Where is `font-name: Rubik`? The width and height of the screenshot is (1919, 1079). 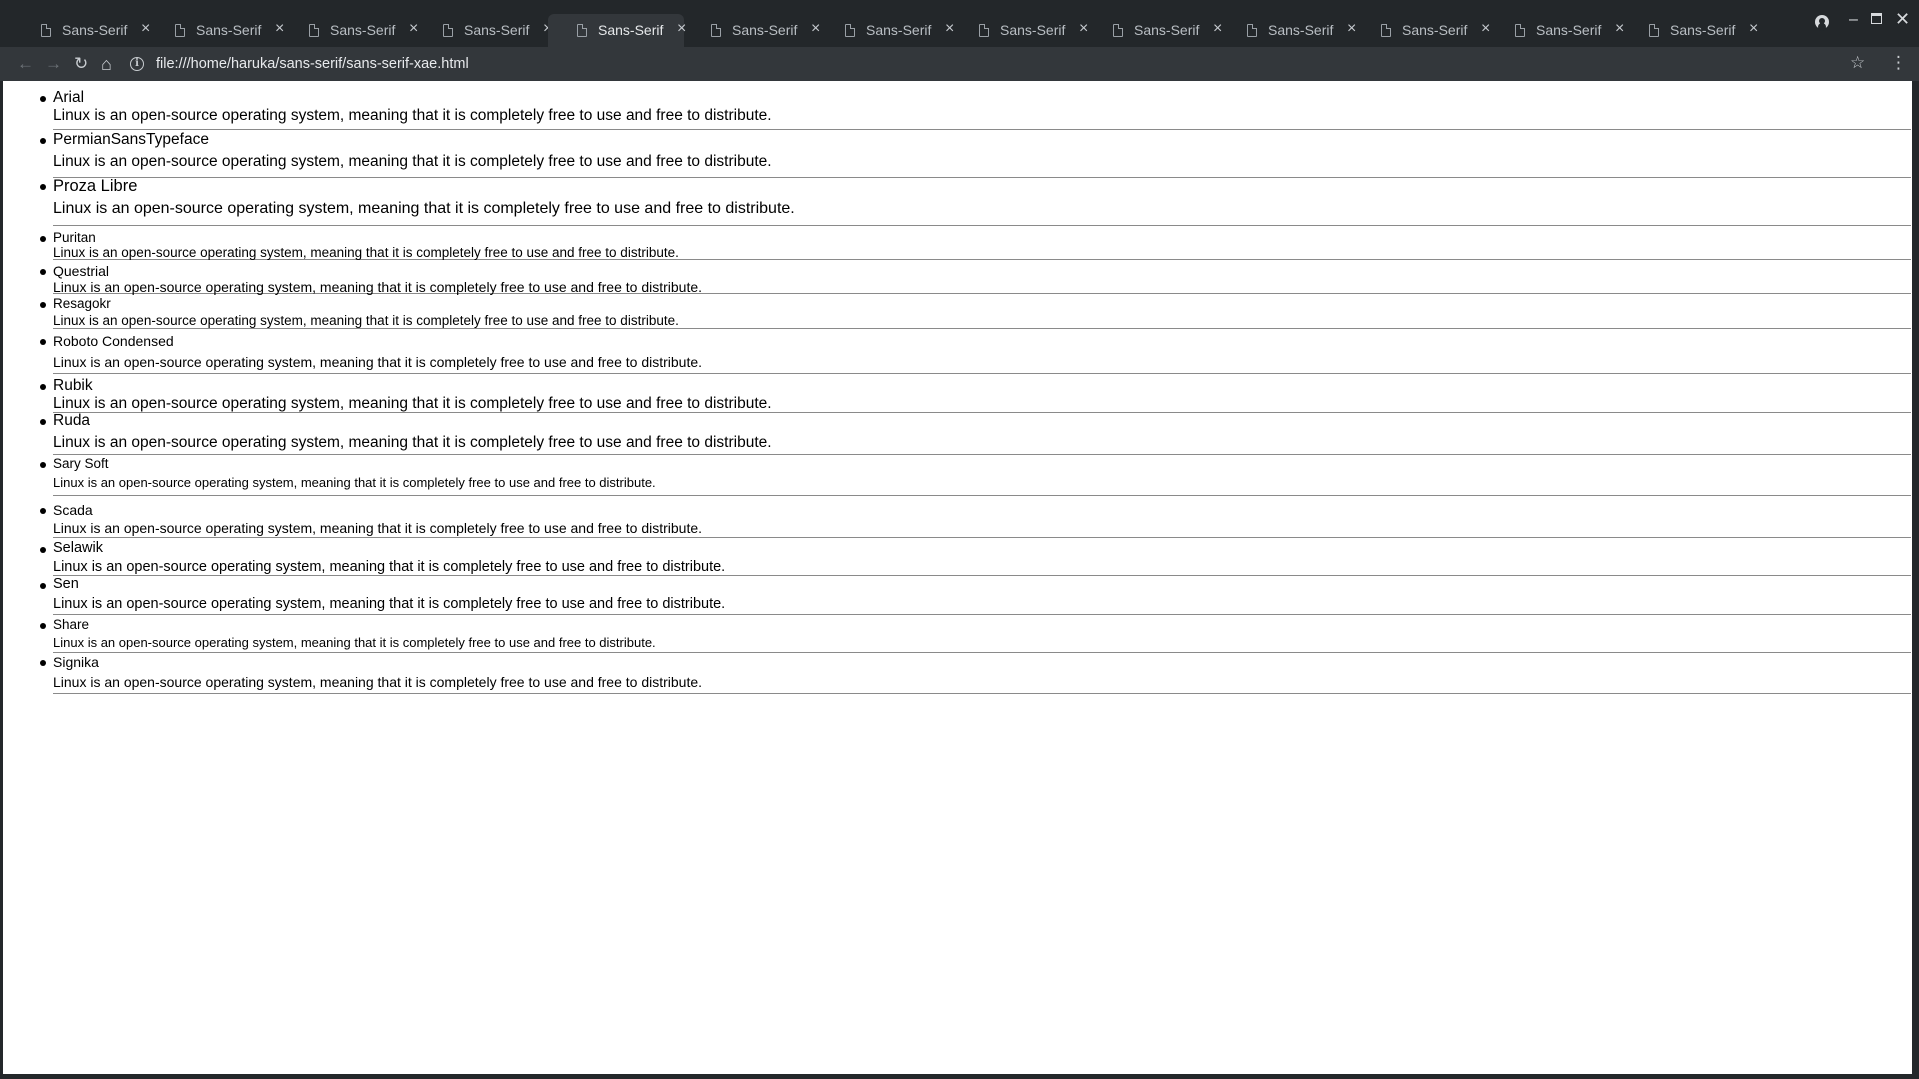 font-name: Rubik is located at coordinates (73, 385).